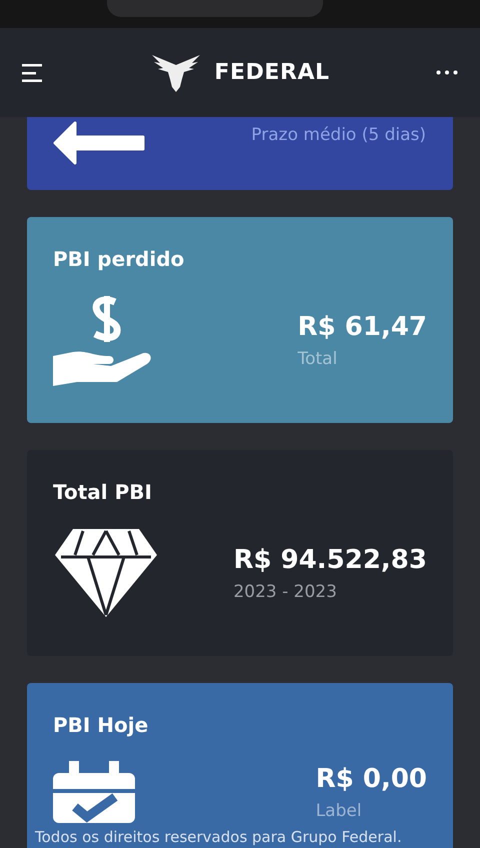 Image resolution: width=480 pixels, height=848 pixels. I want to click on card-title: PBI perdido, so click(119, 259).